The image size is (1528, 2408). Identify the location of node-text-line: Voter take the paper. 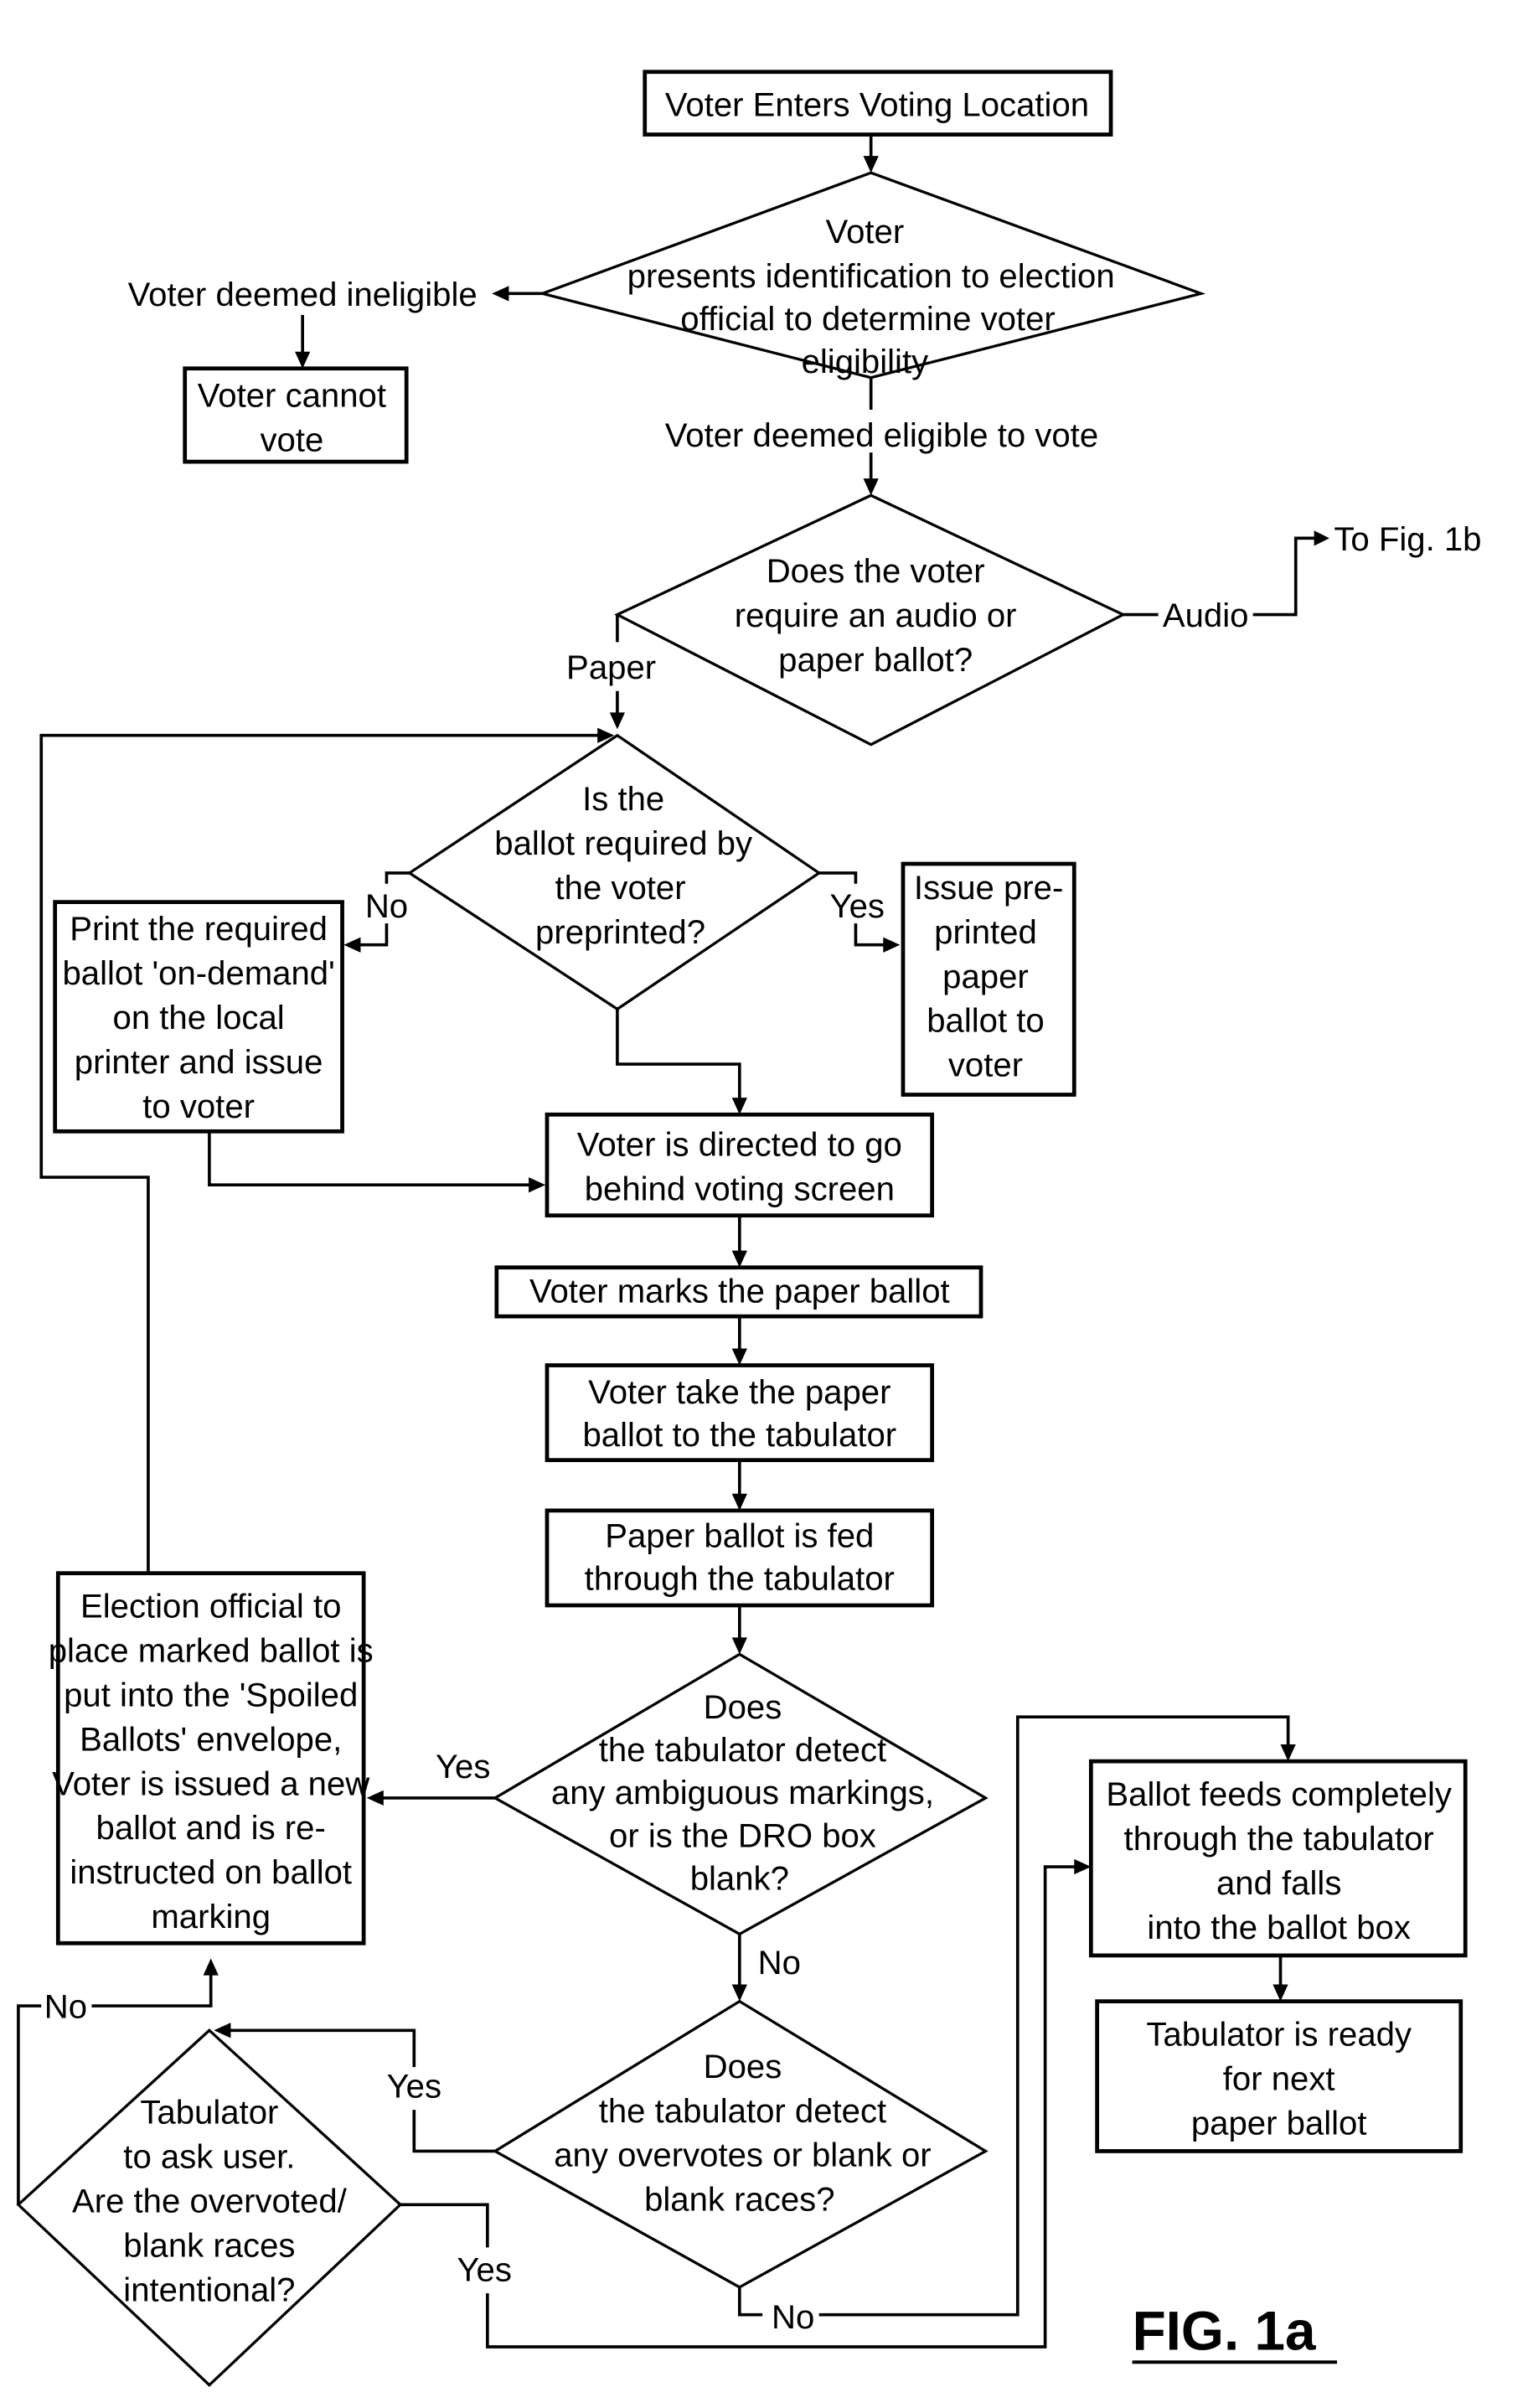
(739, 1392).